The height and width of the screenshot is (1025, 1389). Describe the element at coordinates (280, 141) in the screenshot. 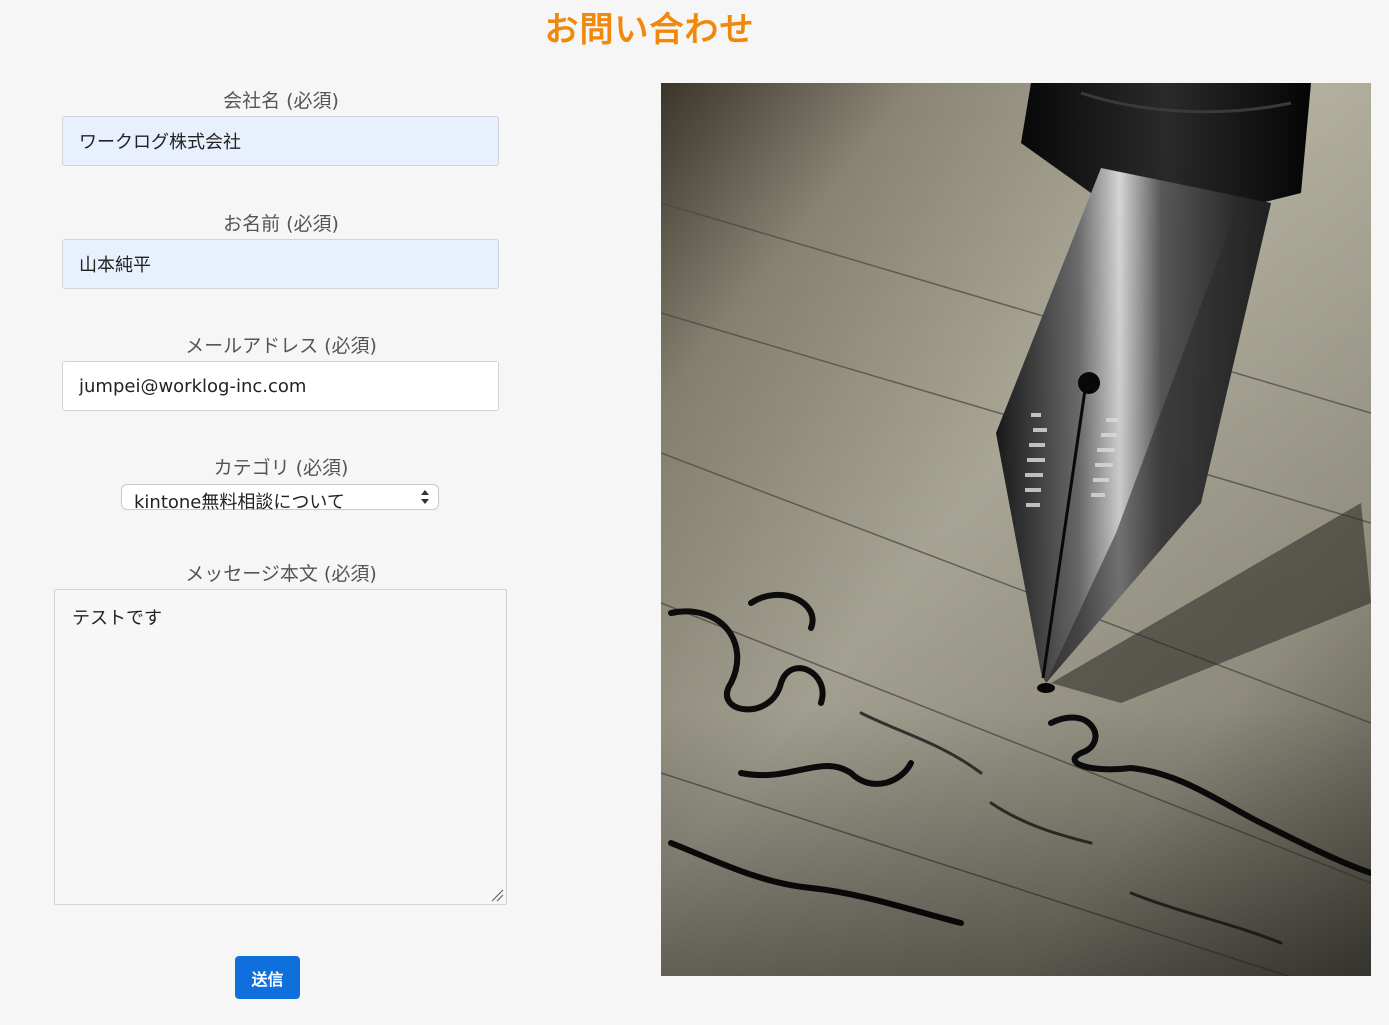

I see `company-input` at that location.